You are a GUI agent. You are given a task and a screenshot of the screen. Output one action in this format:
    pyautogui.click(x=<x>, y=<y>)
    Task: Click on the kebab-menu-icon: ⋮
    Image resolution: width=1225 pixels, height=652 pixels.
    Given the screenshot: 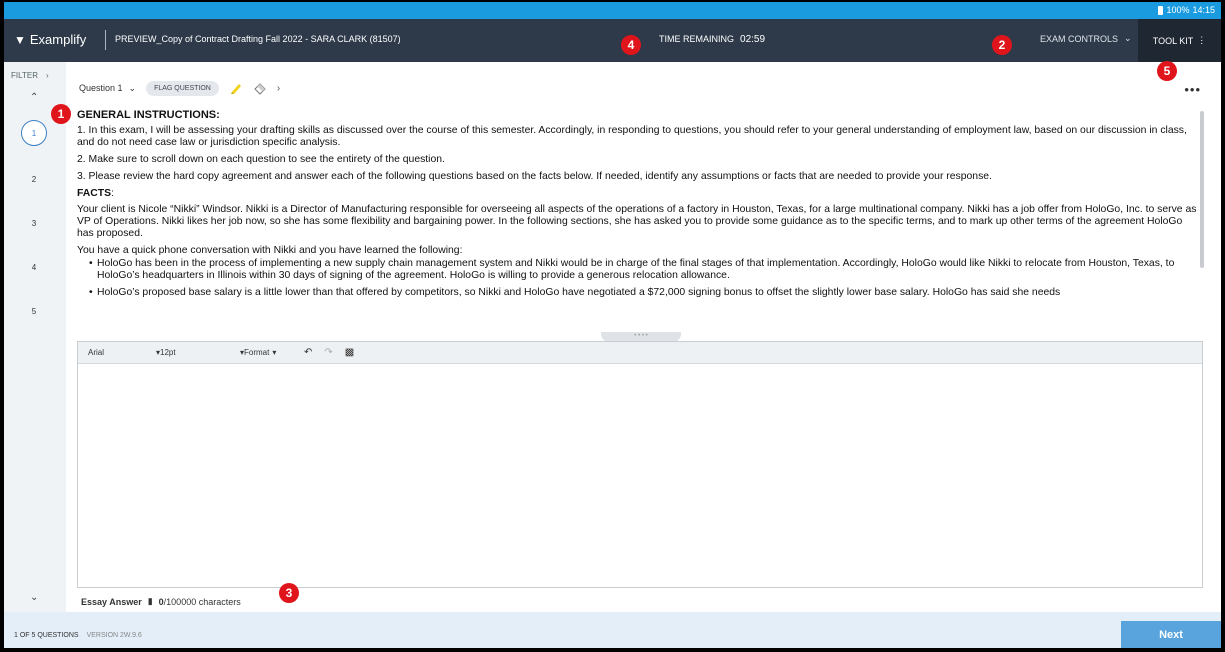 What is the action you would take?
    pyautogui.click(x=1202, y=40)
    